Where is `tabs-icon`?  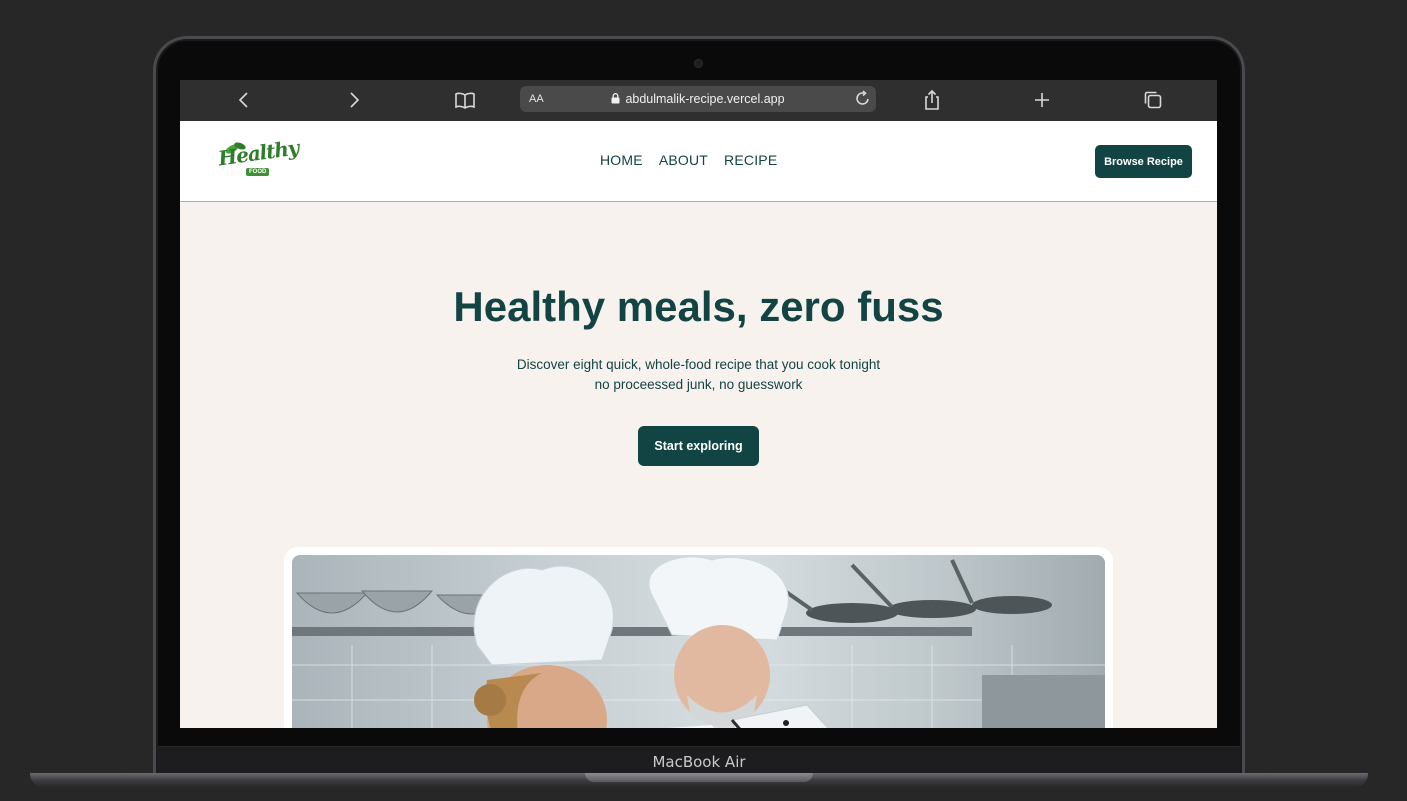 tabs-icon is located at coordinates (1153, 100).